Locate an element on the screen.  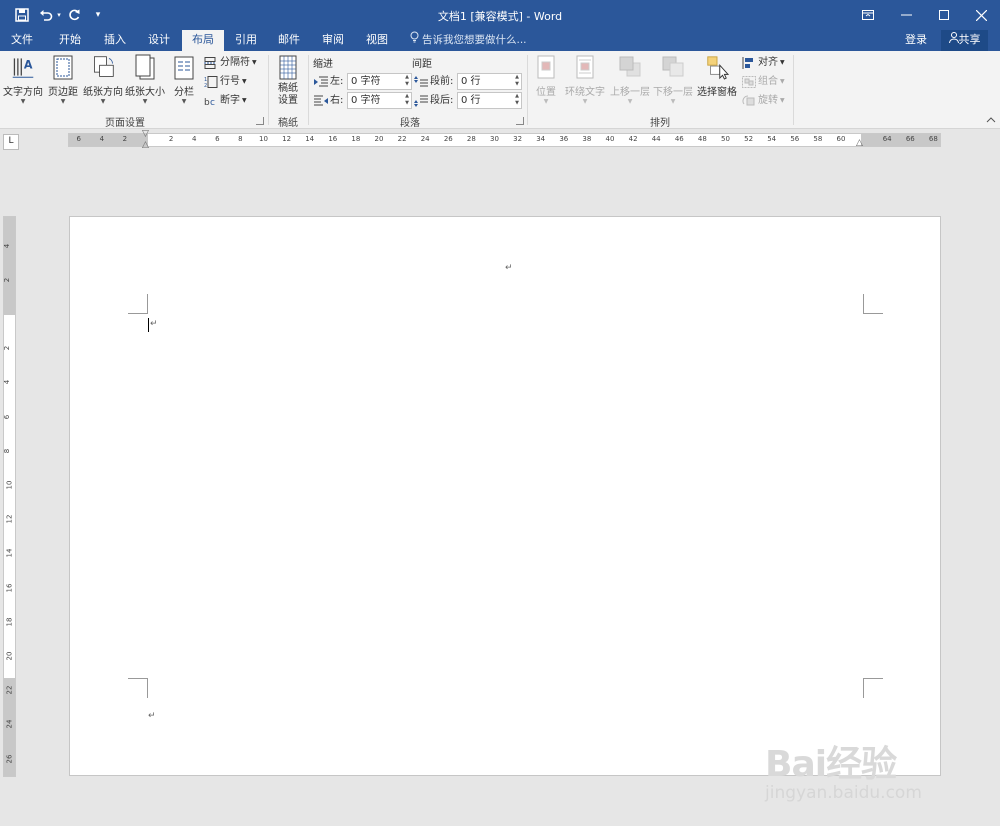
position-label: 位置 is located at coordinates (546, 92).